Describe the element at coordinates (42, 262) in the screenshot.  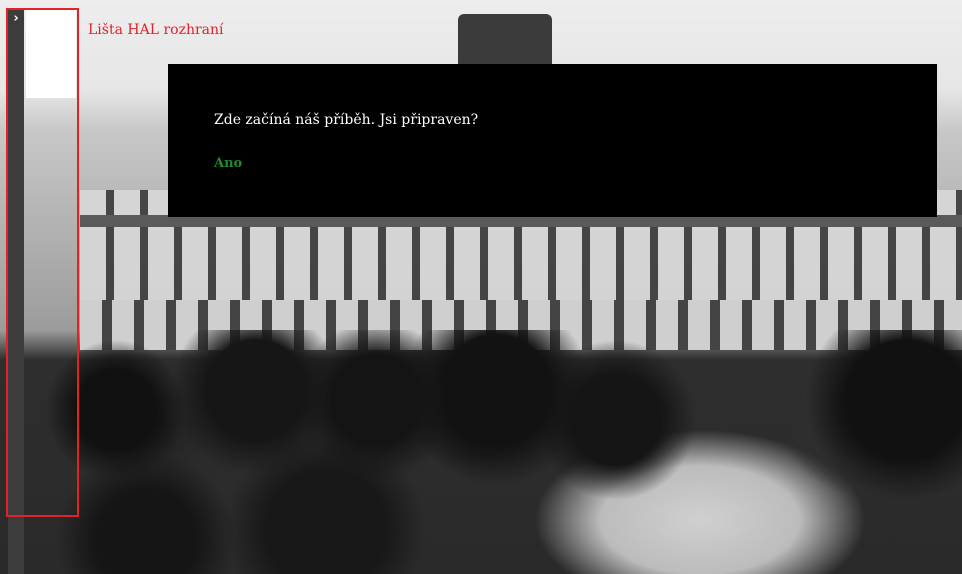
I see `hal-bar-highlight` at that location.